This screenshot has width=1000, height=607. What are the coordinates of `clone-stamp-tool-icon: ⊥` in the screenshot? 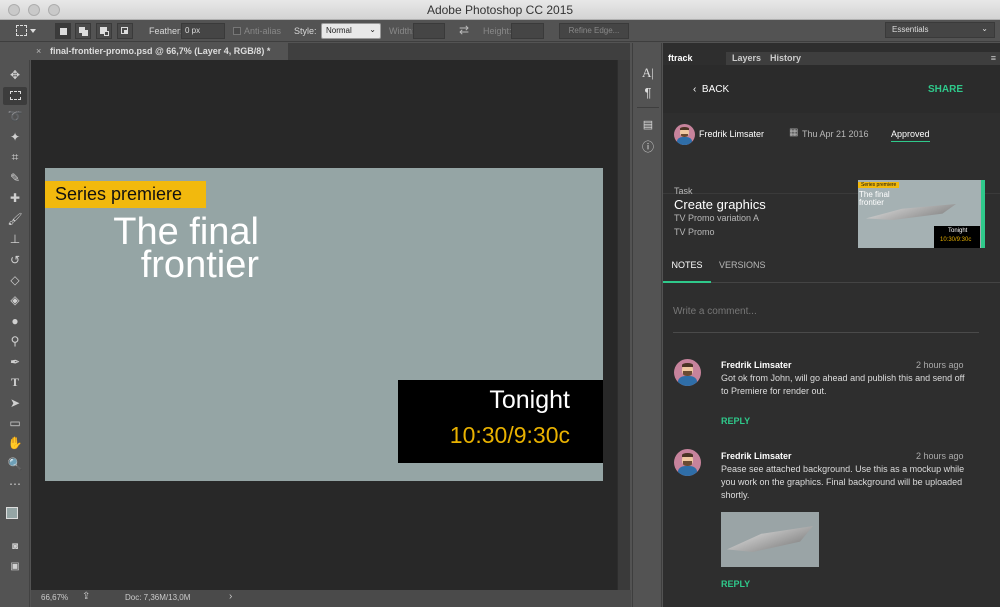 It's located at (15, 239).